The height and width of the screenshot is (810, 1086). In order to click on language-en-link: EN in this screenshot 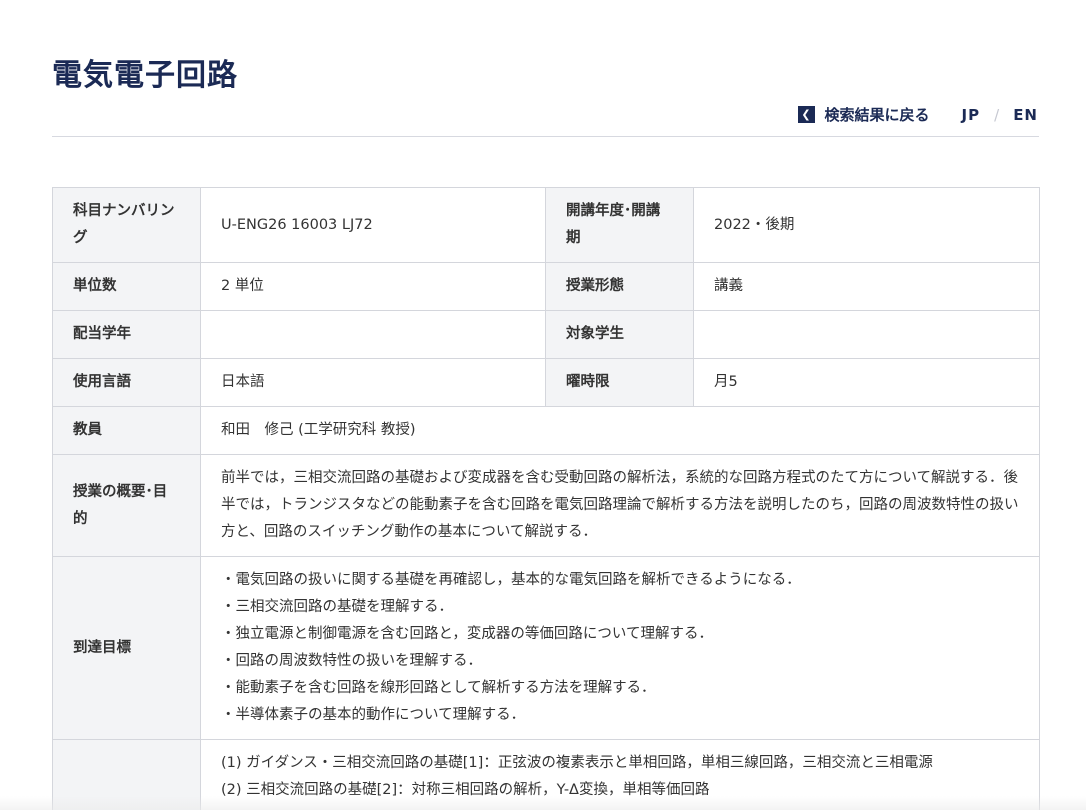, I will do `click(1025, 115)`.